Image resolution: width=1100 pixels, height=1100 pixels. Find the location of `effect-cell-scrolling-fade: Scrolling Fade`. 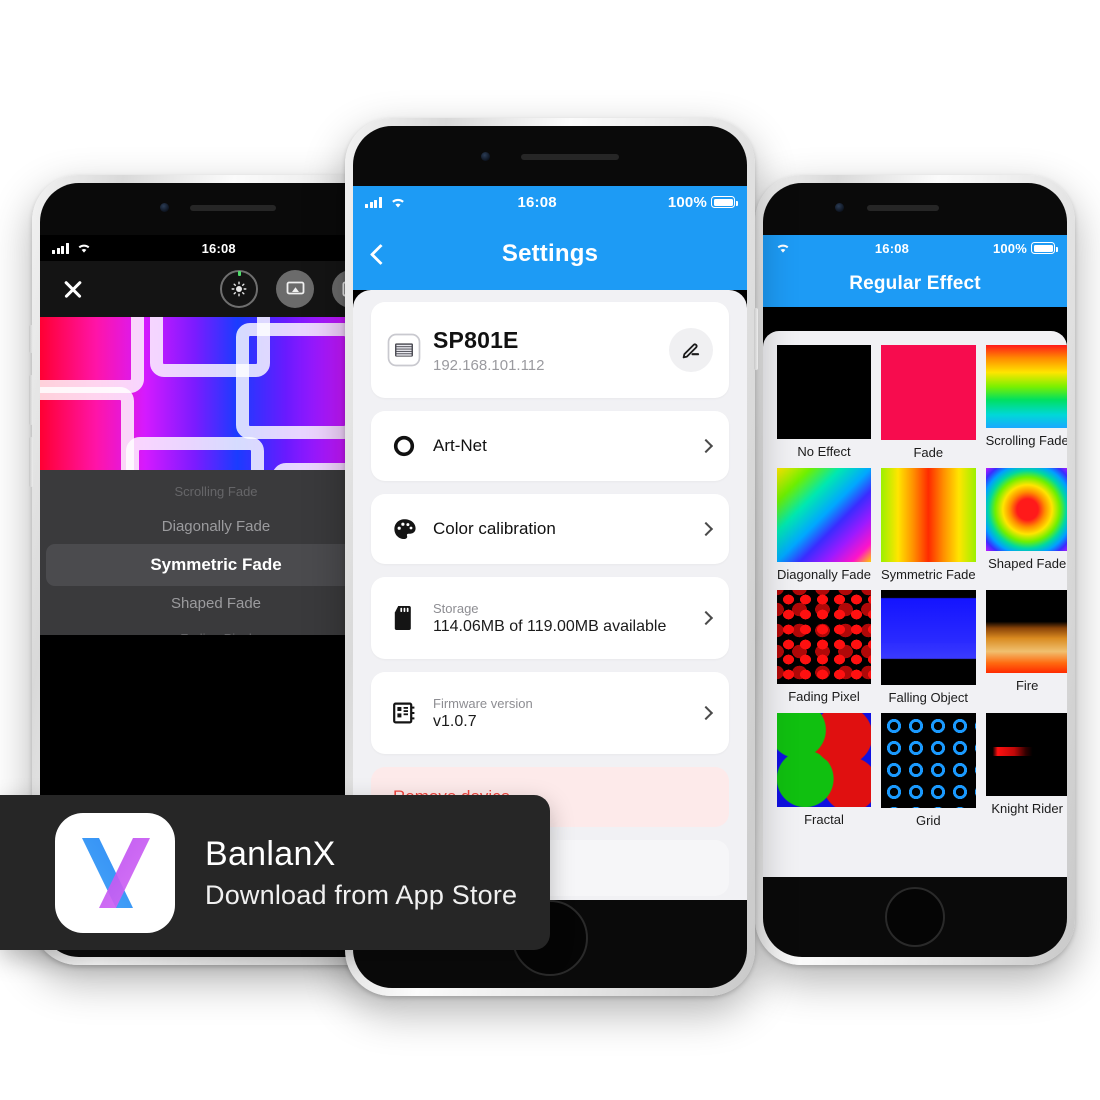

effect-cell-scrolling-fade: Scrolling Fade is located at coordinates (1026, 402).